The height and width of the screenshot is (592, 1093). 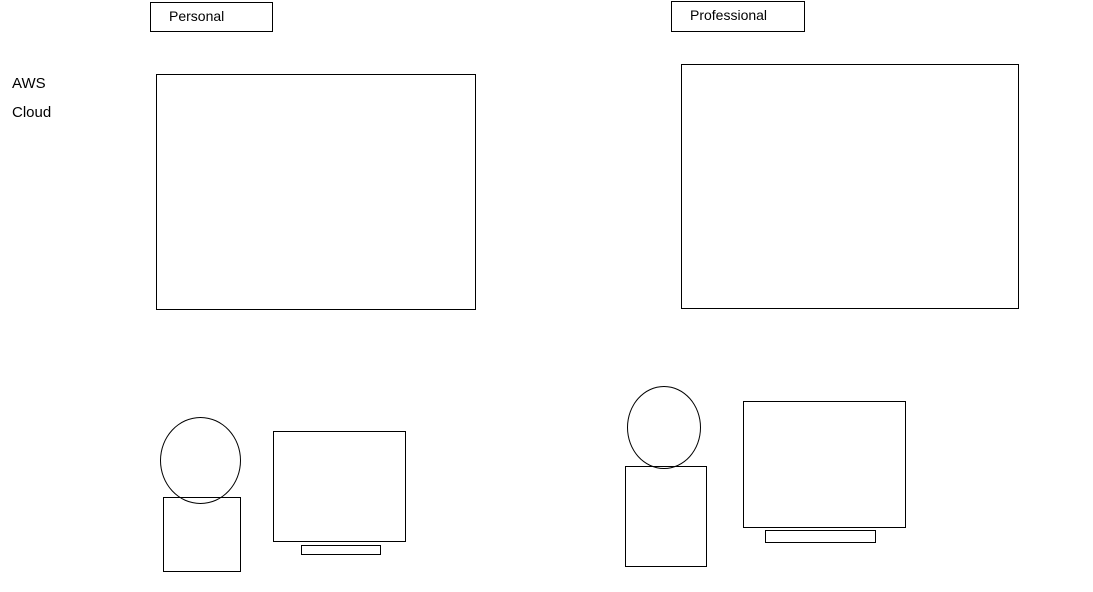 I want to click on cloud-label: Cloud, so click(x=32, y=112).